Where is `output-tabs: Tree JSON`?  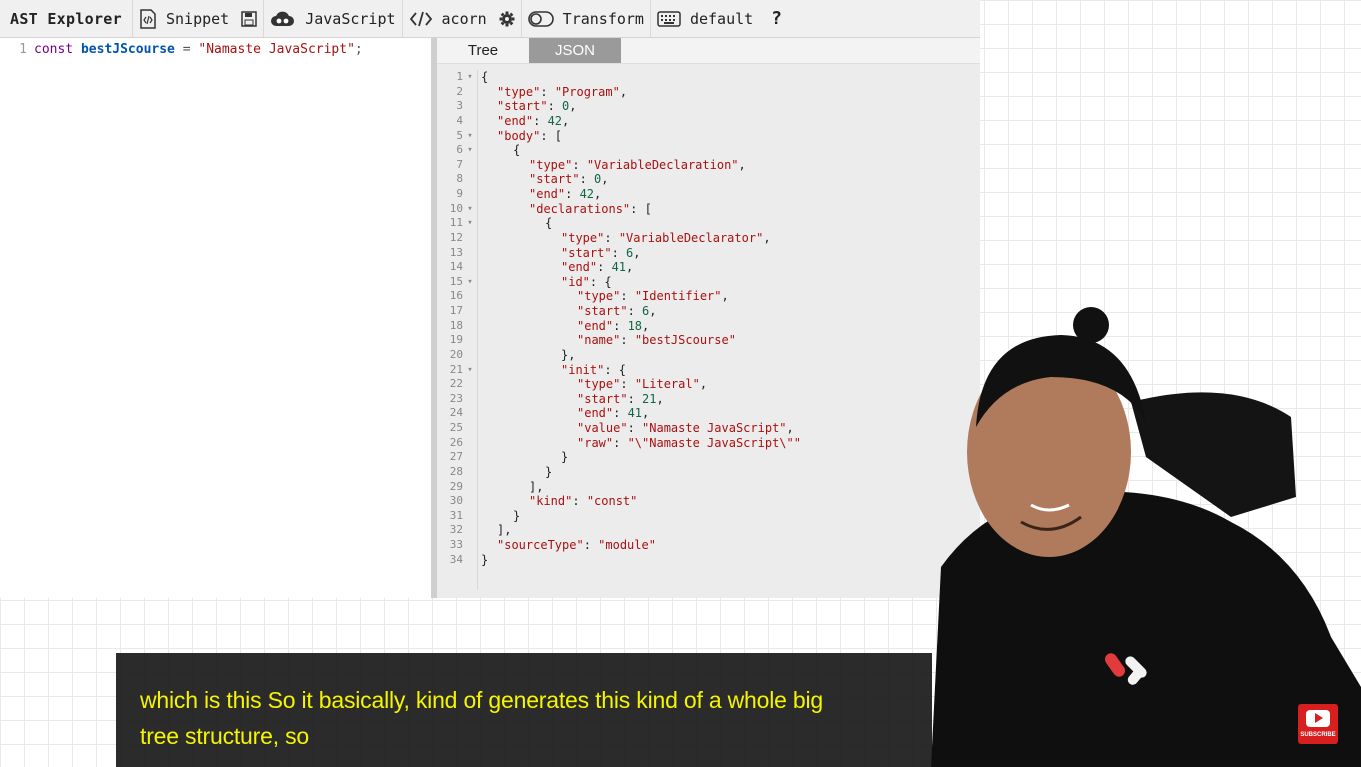
output-tabs: Tree JSON is located at coordinates (708, 51).